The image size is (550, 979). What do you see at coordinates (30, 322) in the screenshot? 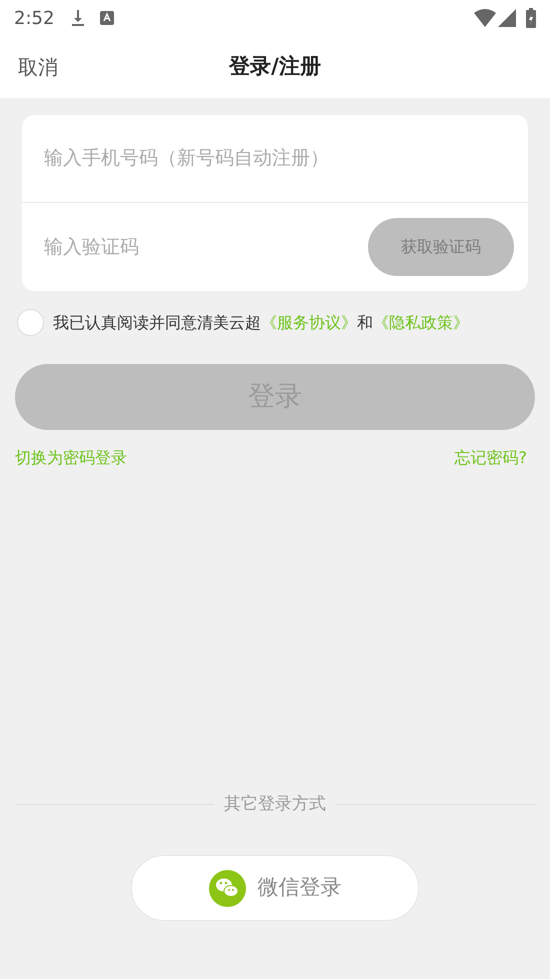
I see `agreement-checkbox` at bounding box center [30, 322].